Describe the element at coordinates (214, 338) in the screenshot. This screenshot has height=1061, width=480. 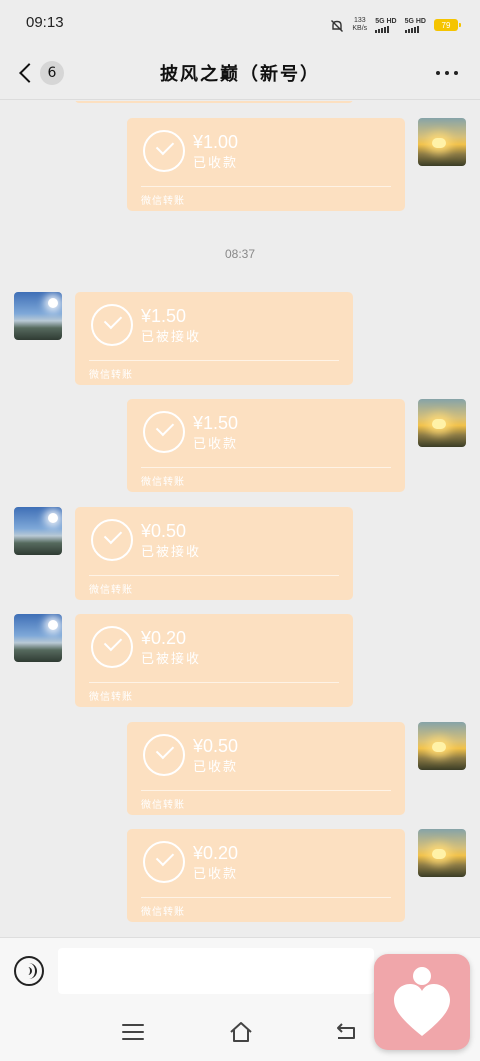
I see `transfer-card: ¥1.50 已被接收 微信转账` at that location.